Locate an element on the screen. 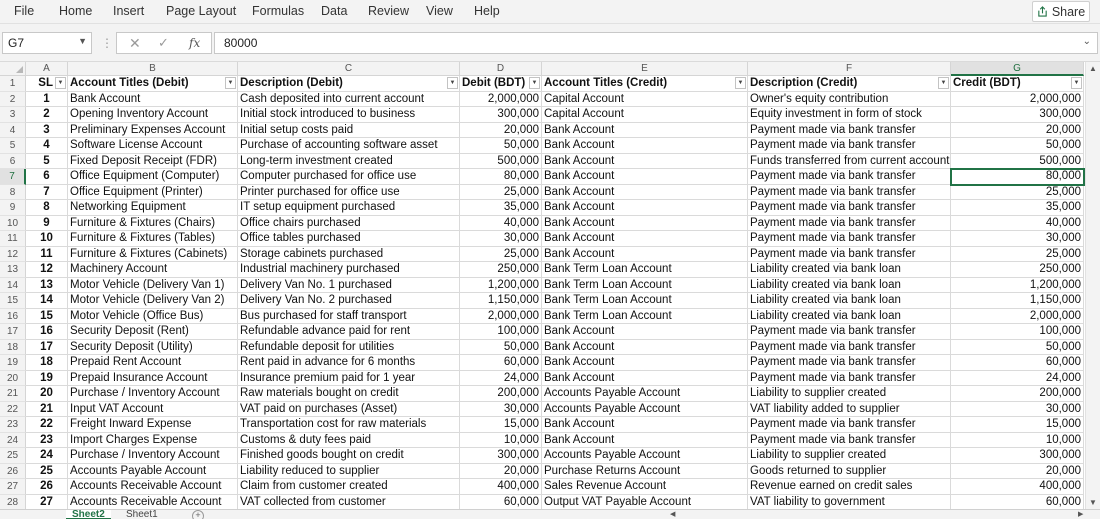 The image size is (1100, 519). cell-account-debit: Accounts Payable Account is located at coordinates (153, 471).